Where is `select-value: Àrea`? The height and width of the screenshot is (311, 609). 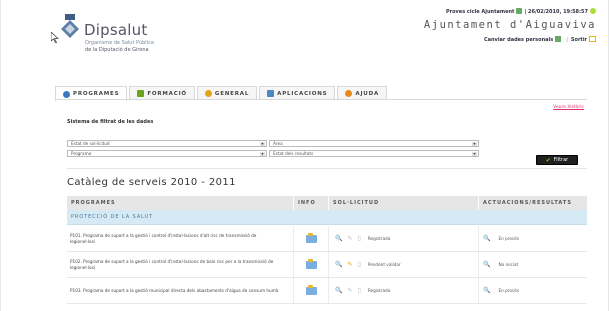 select-value: Àrea is located at coordinates (278, 143).